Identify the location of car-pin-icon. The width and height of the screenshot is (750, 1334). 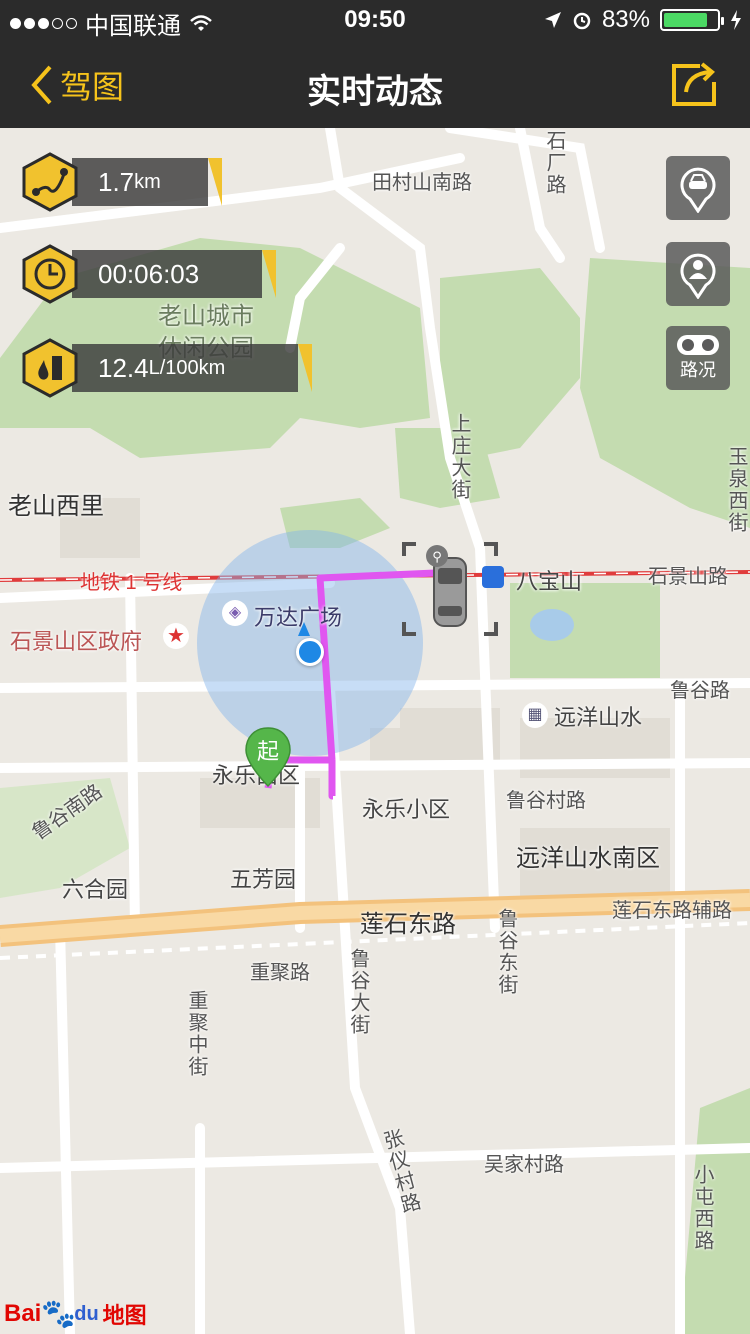
(698, 190).